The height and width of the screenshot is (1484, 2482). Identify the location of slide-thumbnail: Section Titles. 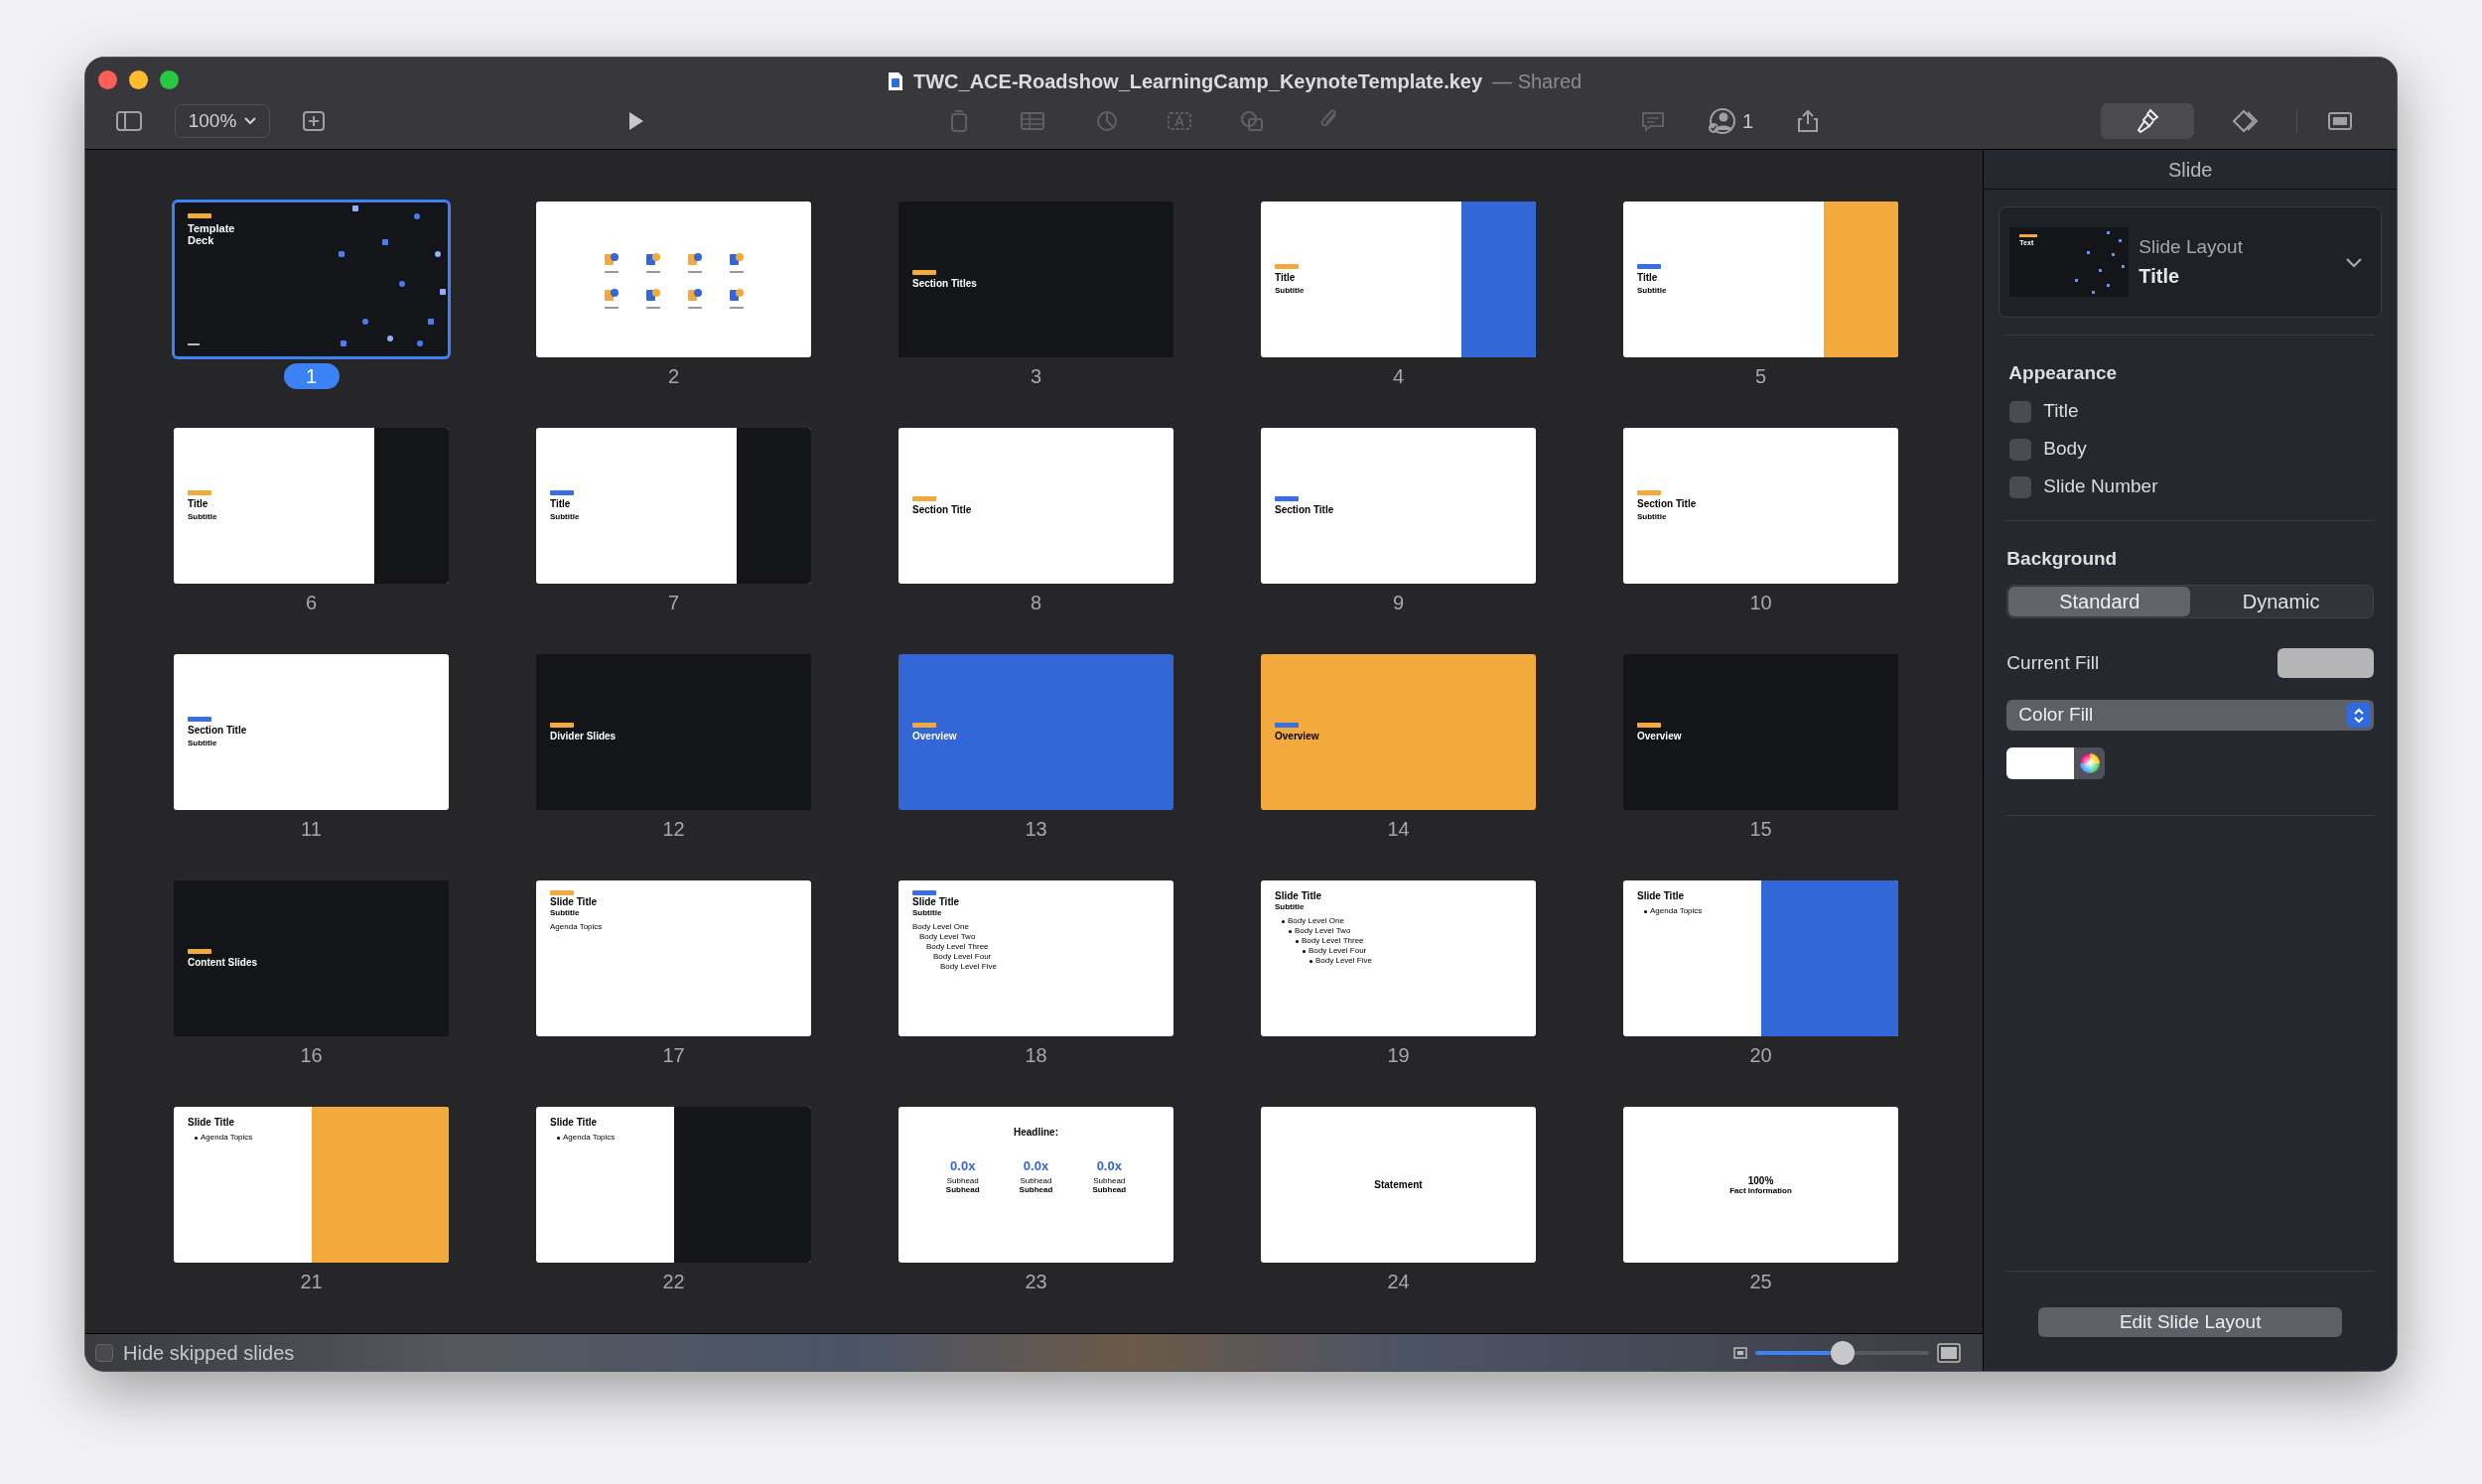
(1035, 279).